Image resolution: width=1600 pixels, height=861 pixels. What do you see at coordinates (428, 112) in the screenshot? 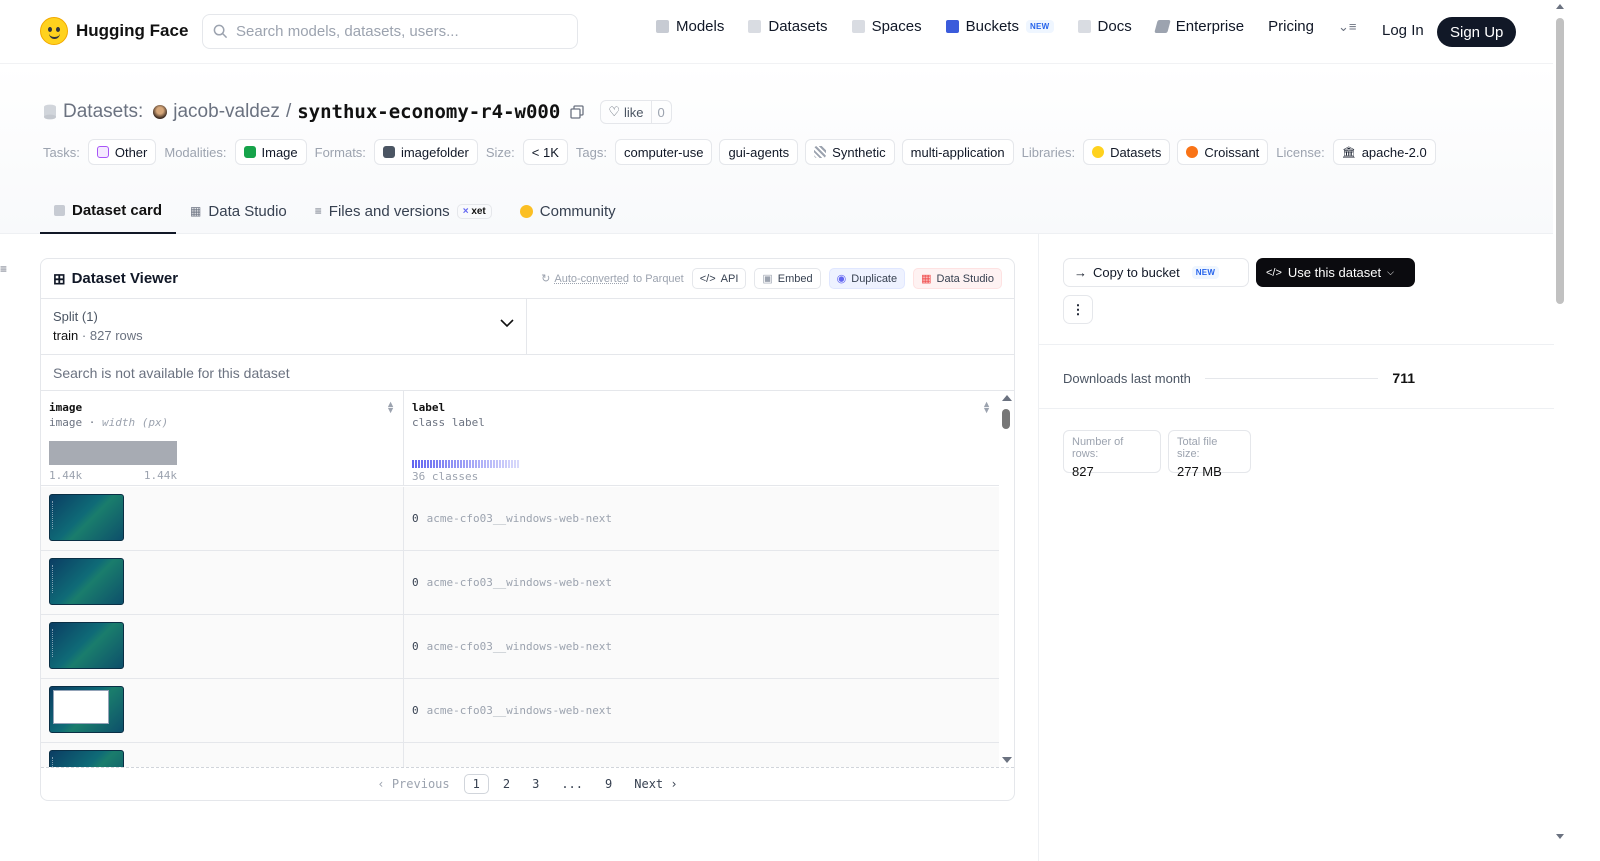
I see `dataset-name: synthux-economy-r4-w000` at bounding box center [428, 112].